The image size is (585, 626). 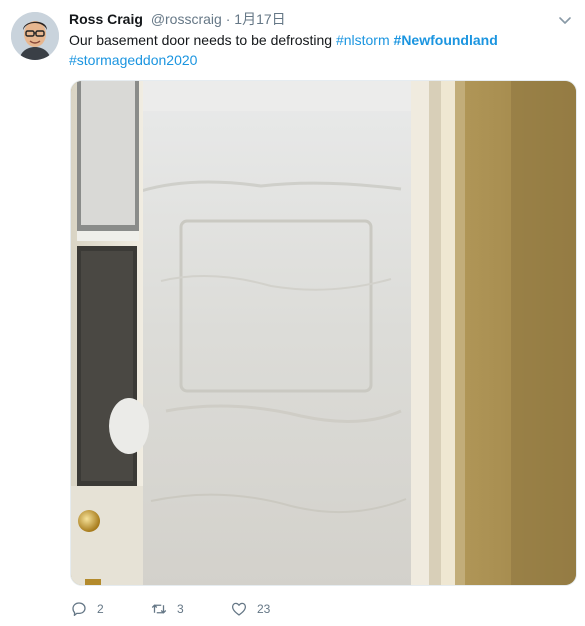 I want to click on tweet-header: Ross Craig @rosscraig · 1月17日, so click(x=312, y=20).